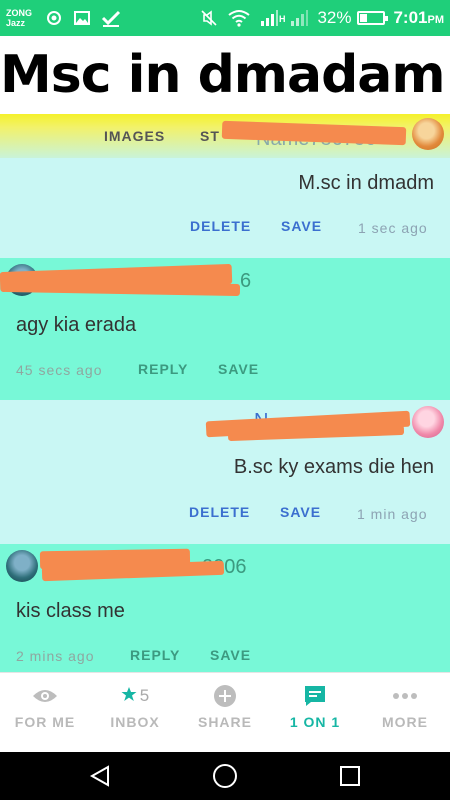 The height and width of the screenshot is (800, 450). I want to click on clock-ampm: PM, so click(436, 20).